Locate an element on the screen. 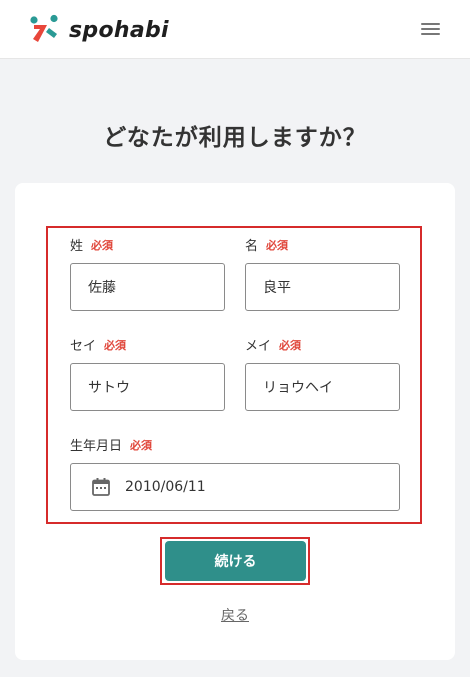  last-name-kana-field: サトウ is located at coordinates (147, 387).